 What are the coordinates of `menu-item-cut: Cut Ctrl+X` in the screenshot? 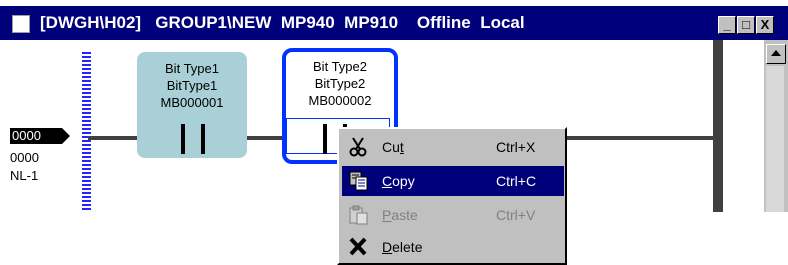 It's located at (453, 147).